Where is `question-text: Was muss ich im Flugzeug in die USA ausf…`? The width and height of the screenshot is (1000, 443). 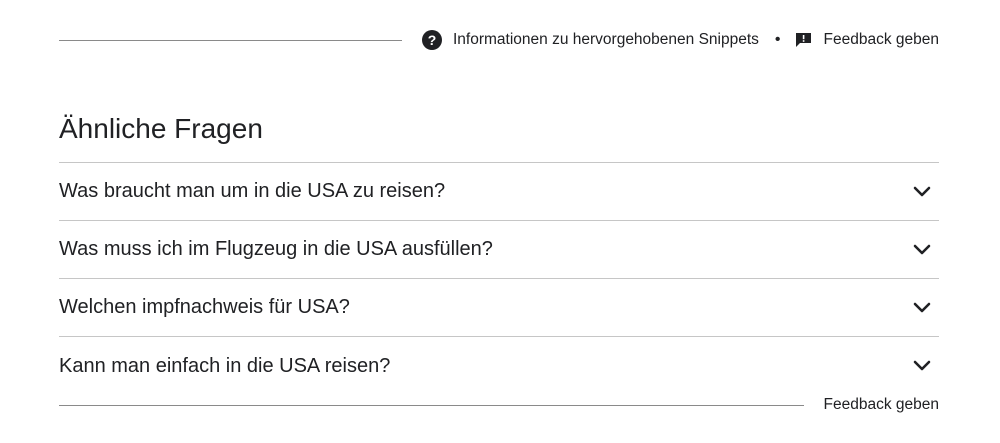 question-text: Was muss ich im Flugzeug in die USA ausf… is located at coordinates (276, 249).